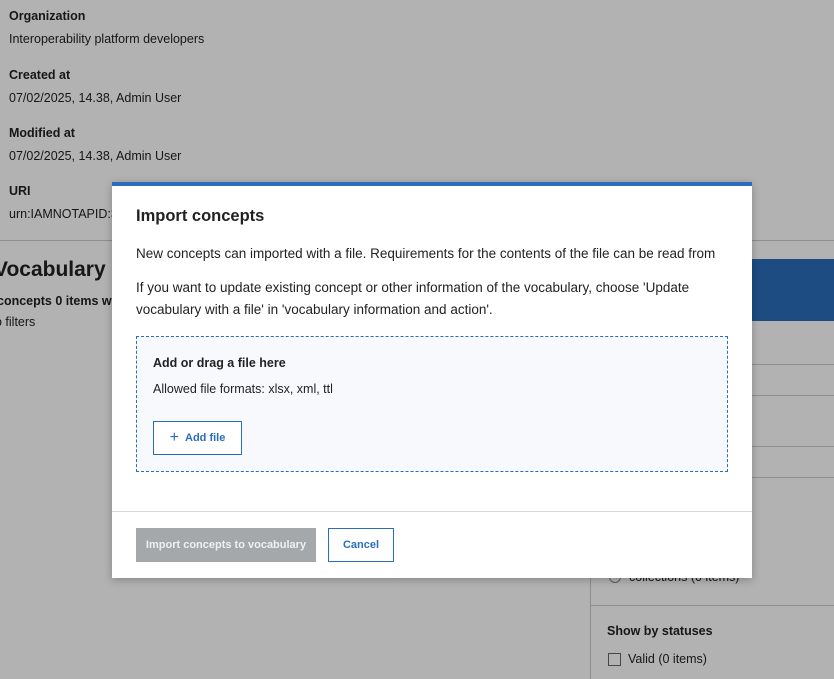 This screenshot has width=834, height=679. I want to click on modal-title: Import concepts, so click(200, 216).